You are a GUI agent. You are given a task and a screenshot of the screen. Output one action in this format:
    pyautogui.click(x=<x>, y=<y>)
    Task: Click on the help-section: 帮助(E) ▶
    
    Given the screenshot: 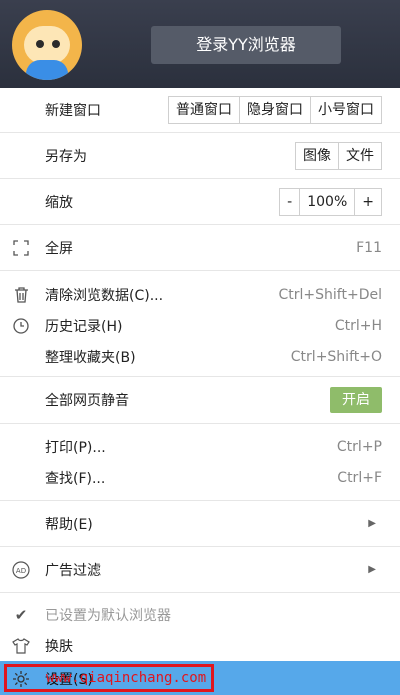 What is the action you would take?
    pyautogui.click(x=200, y=524)
    